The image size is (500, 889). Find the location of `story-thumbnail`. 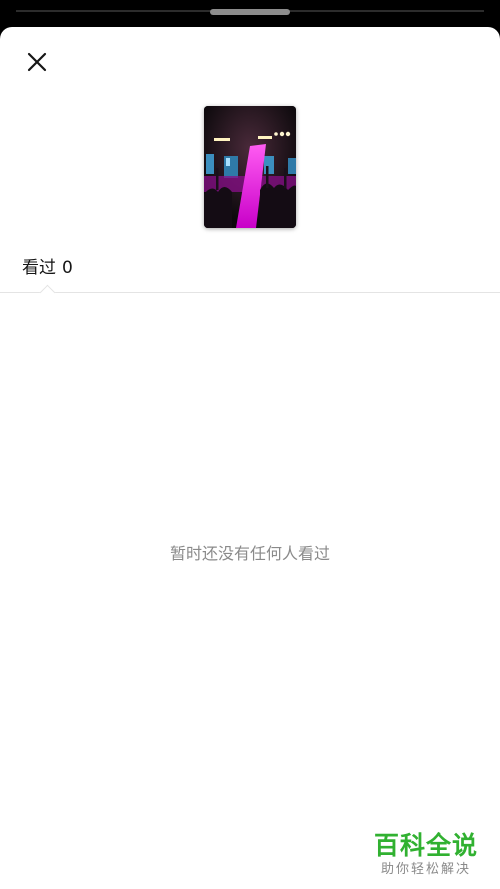

story-thumbnail is located at coordinates (250, 167).